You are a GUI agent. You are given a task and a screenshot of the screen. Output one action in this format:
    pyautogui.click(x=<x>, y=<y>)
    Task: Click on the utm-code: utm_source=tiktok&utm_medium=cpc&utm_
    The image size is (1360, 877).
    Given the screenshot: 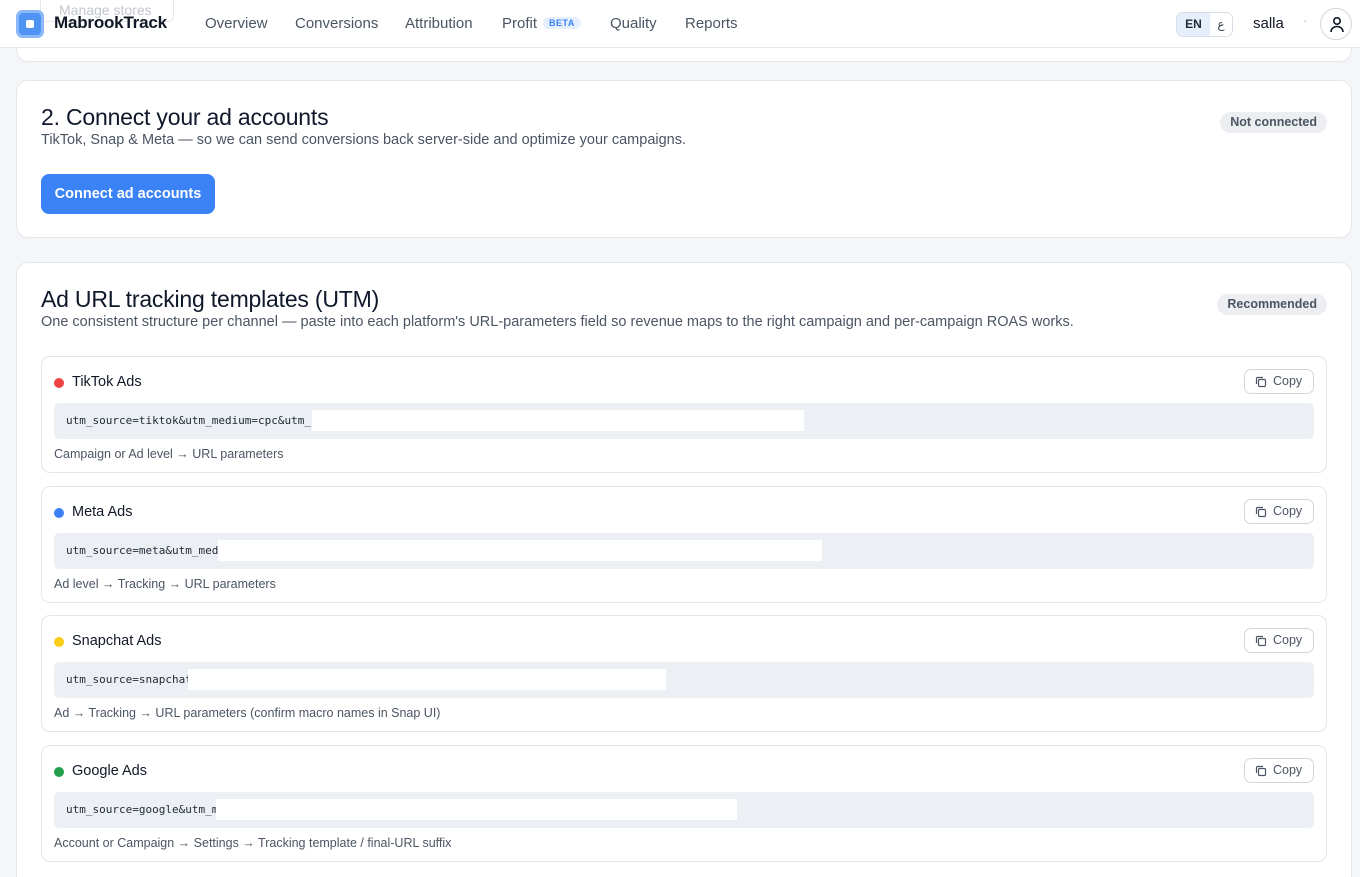 What is the action you would take?
    pyautogui.click(x=189, y=420)
    